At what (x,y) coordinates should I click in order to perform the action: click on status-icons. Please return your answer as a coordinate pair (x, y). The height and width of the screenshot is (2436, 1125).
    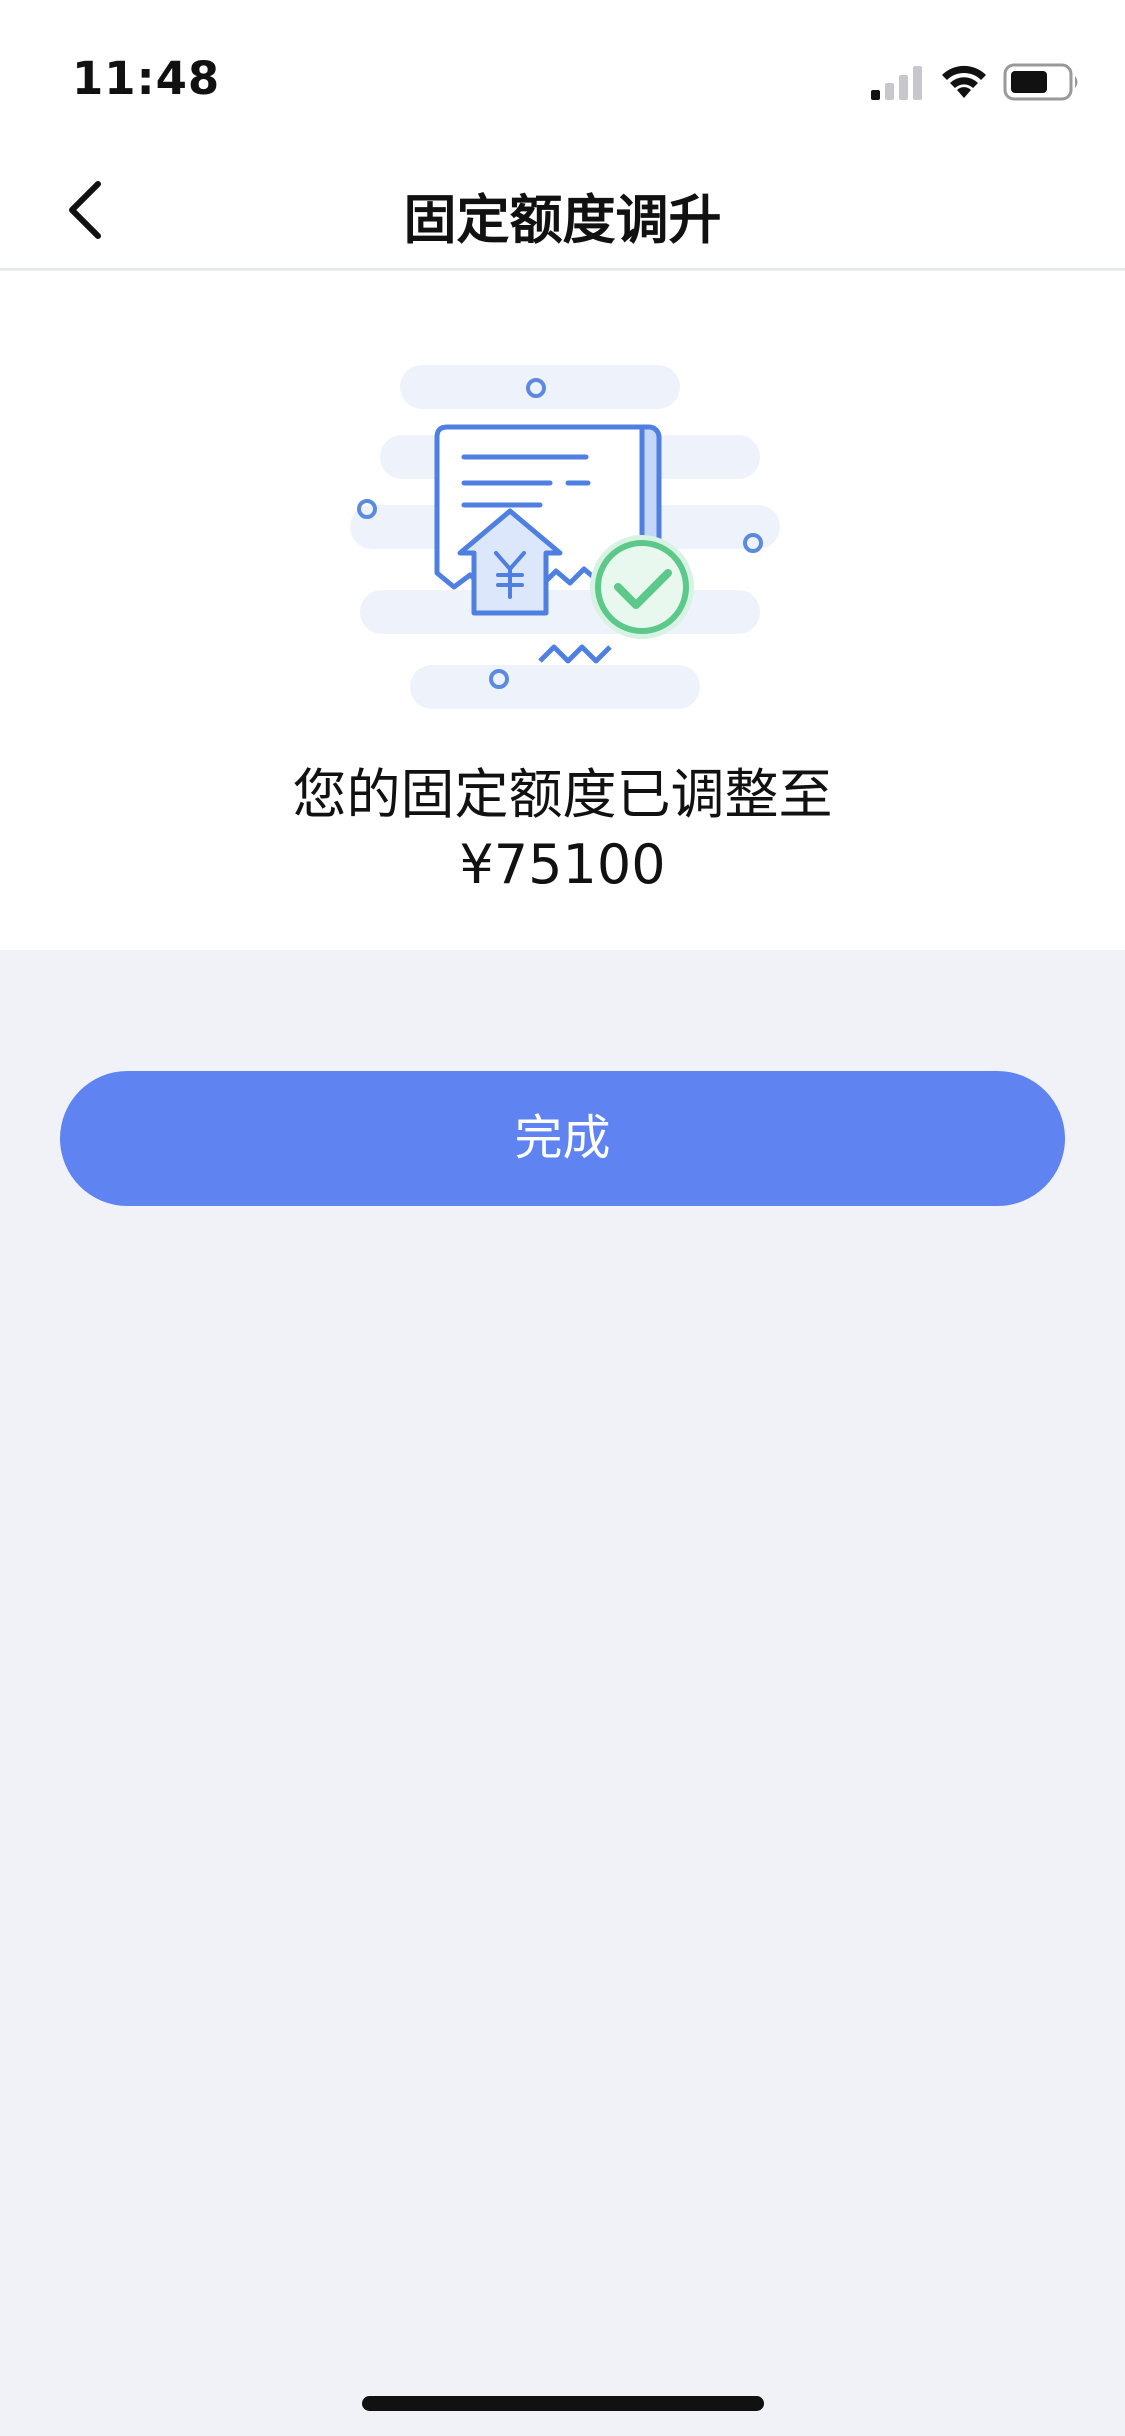
    Looking at the image, I should click on (981, 83).